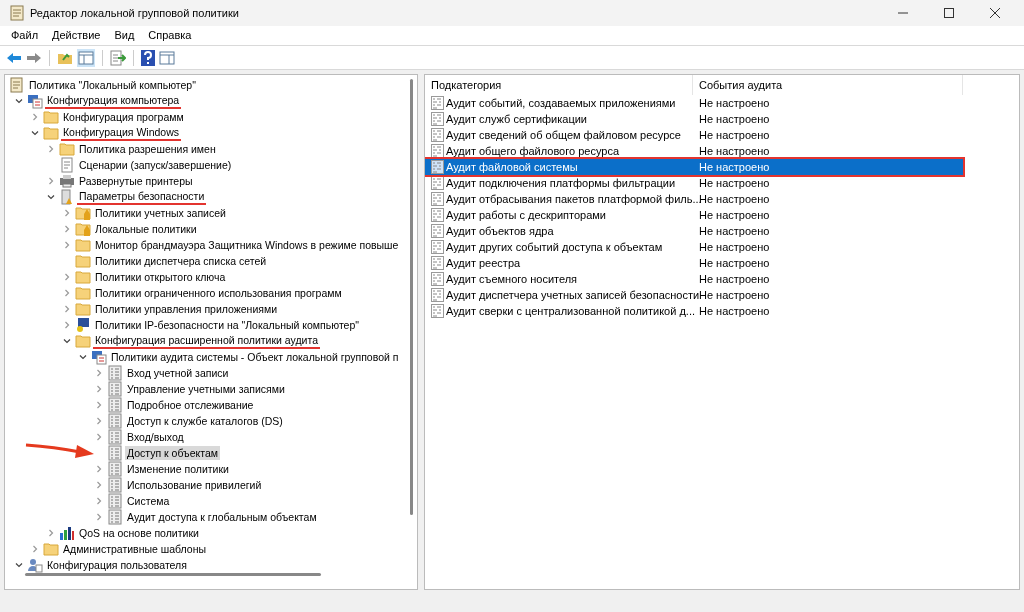 The width and height of the screenshot is (1024, 612). I want to click on table-cell-text: Аудит сведений об общем файловом ресурсе, so click(563, 135).